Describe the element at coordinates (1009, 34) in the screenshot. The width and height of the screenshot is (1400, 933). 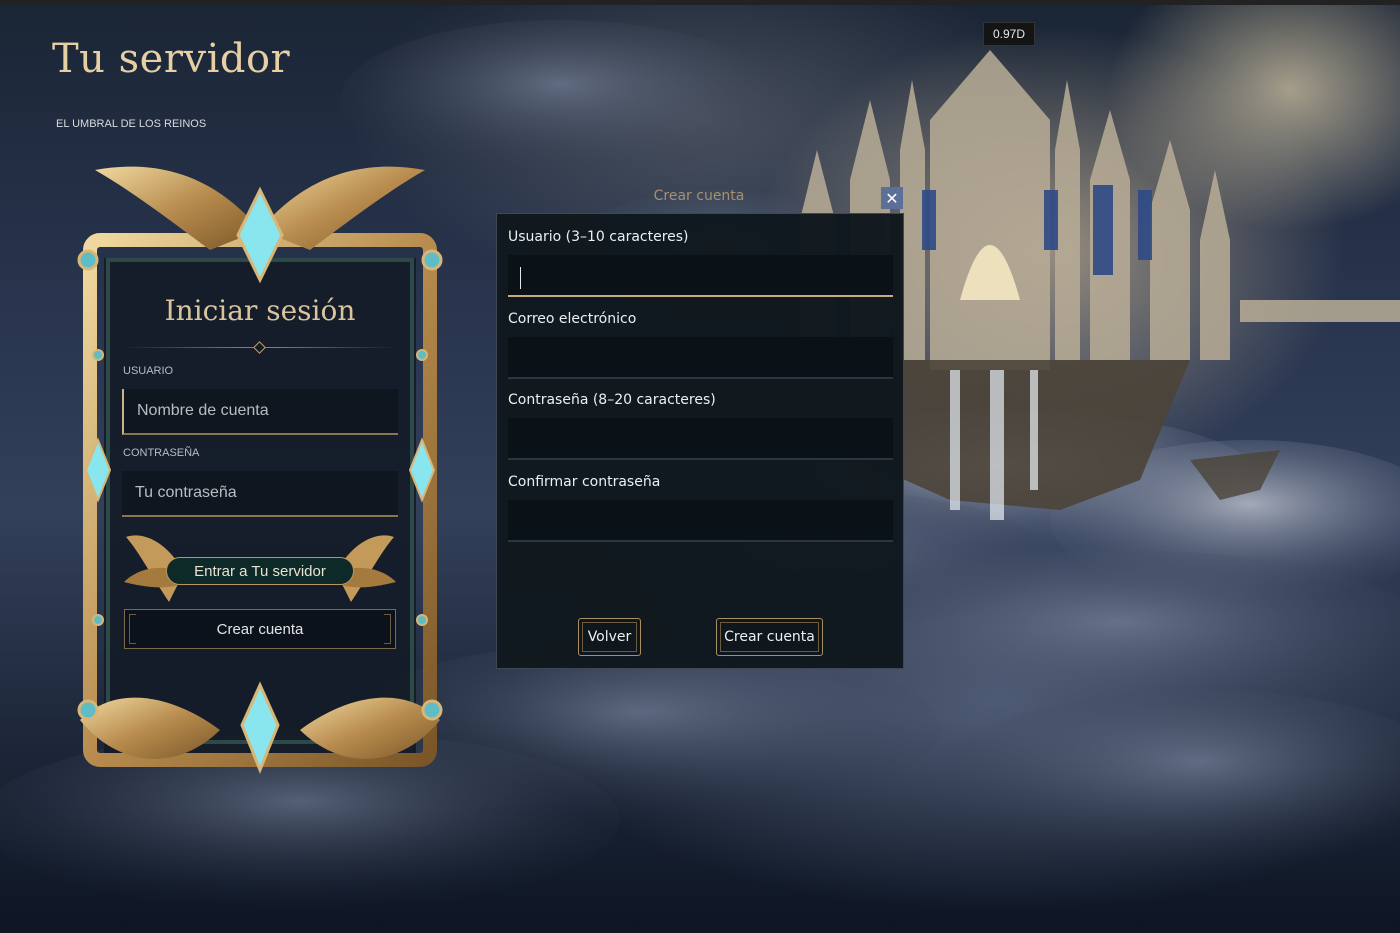
I see `version-badge: 0.97D` at that location.